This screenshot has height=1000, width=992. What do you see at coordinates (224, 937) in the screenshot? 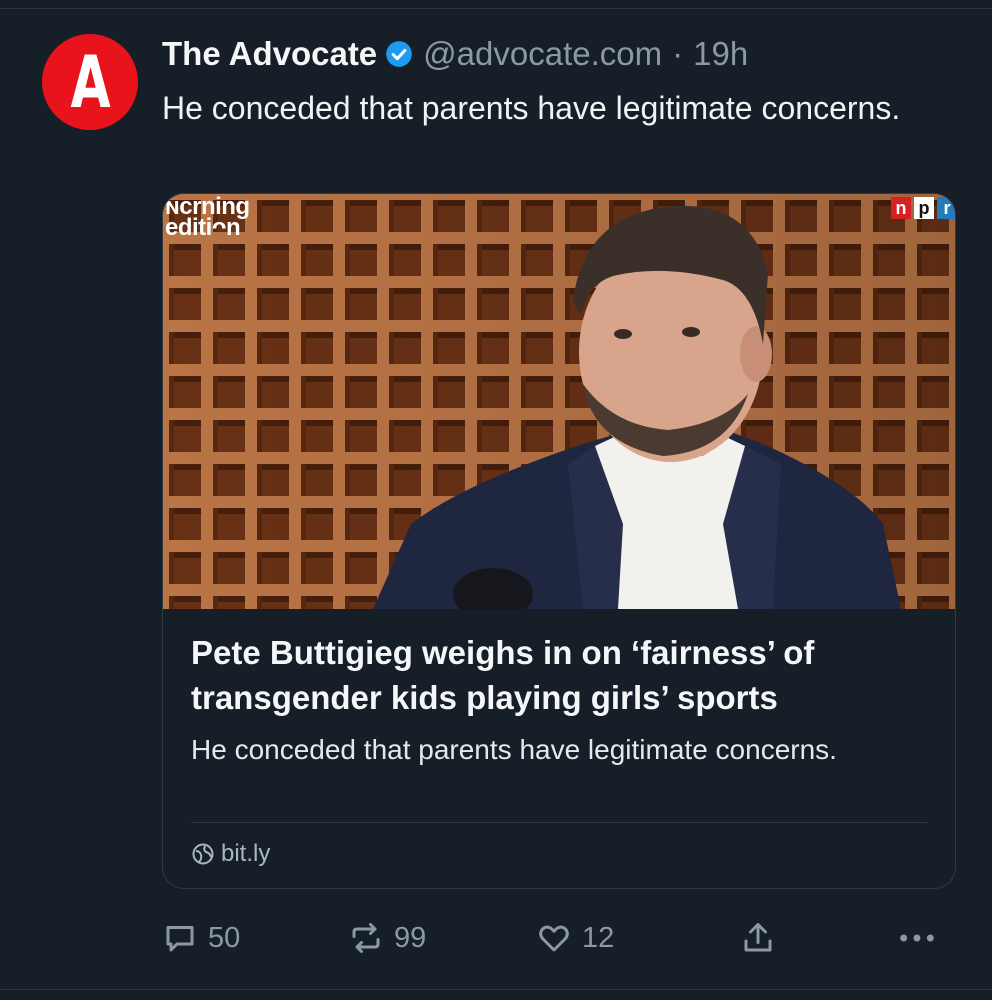
I see `reply-count: 50` at bounding box center [224, 937].